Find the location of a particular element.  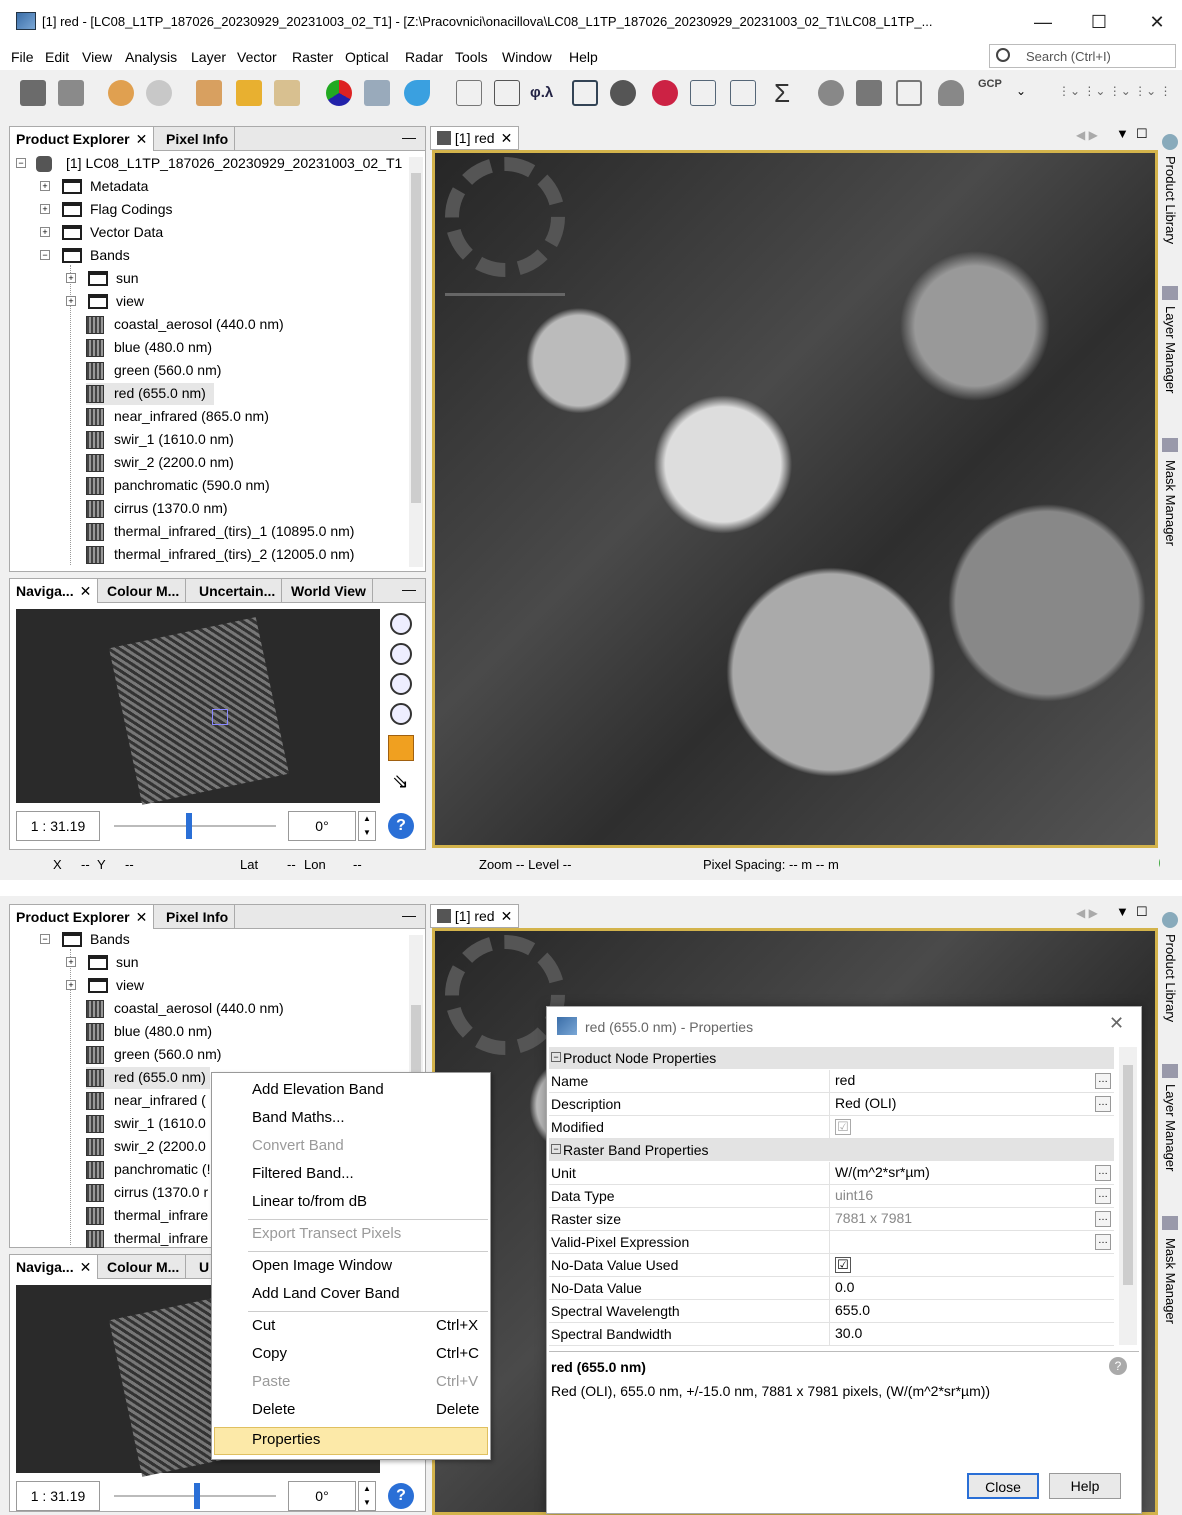

band-tool-icon is located at coordinates (209, 93).